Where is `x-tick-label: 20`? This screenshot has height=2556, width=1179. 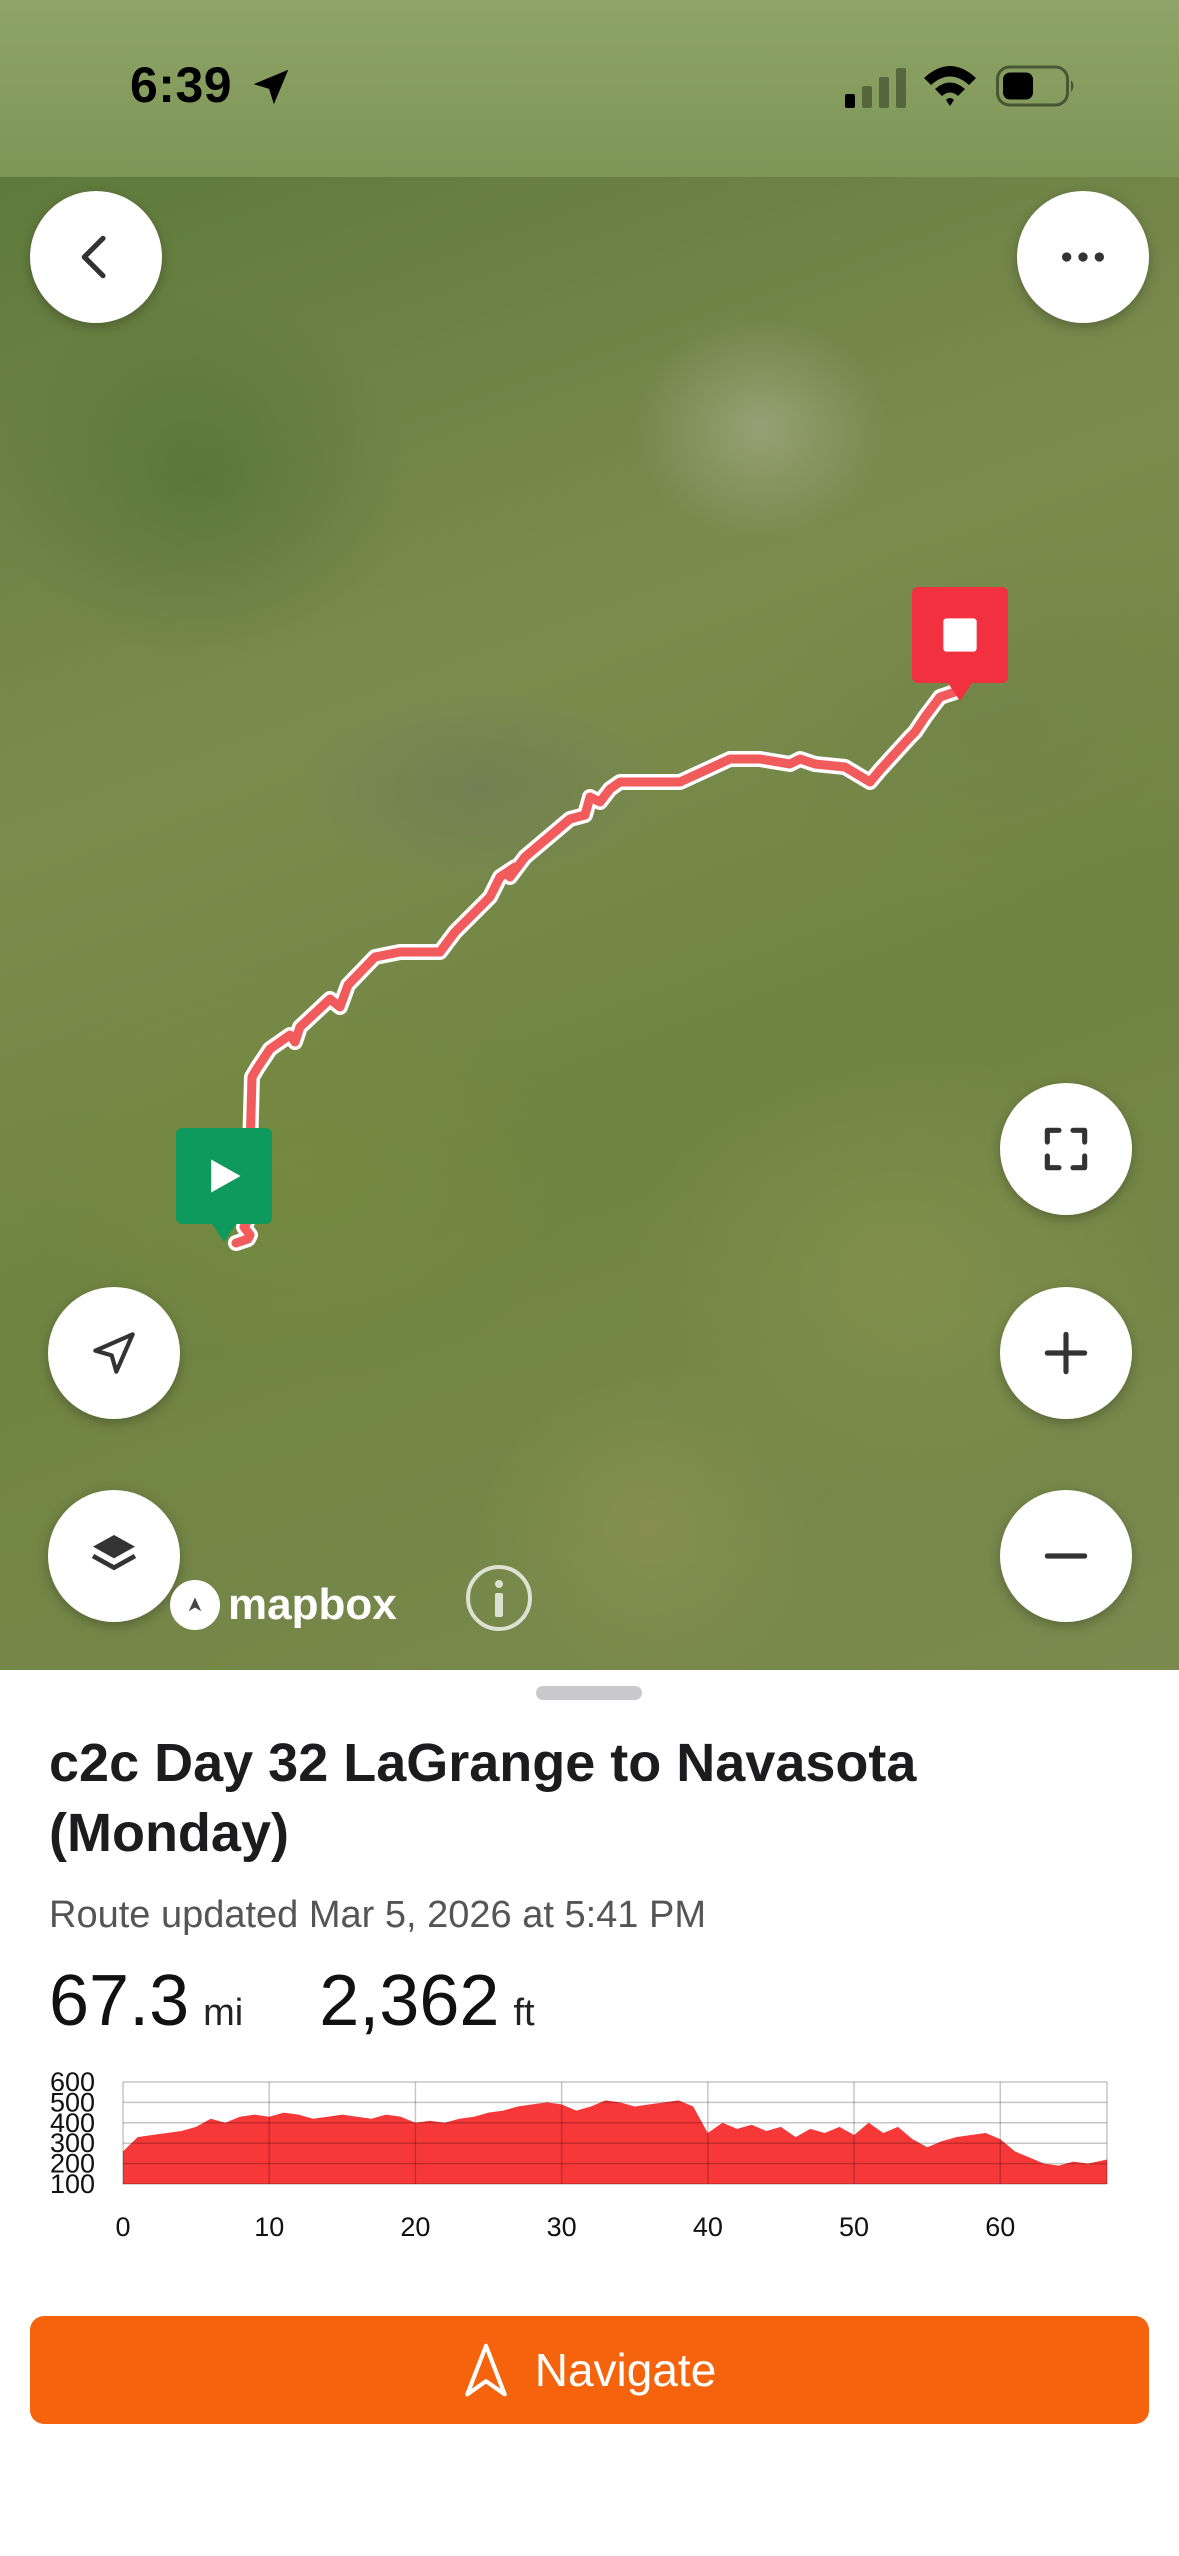 x-tick-label: 20 is located at coordinates (415, 2227).